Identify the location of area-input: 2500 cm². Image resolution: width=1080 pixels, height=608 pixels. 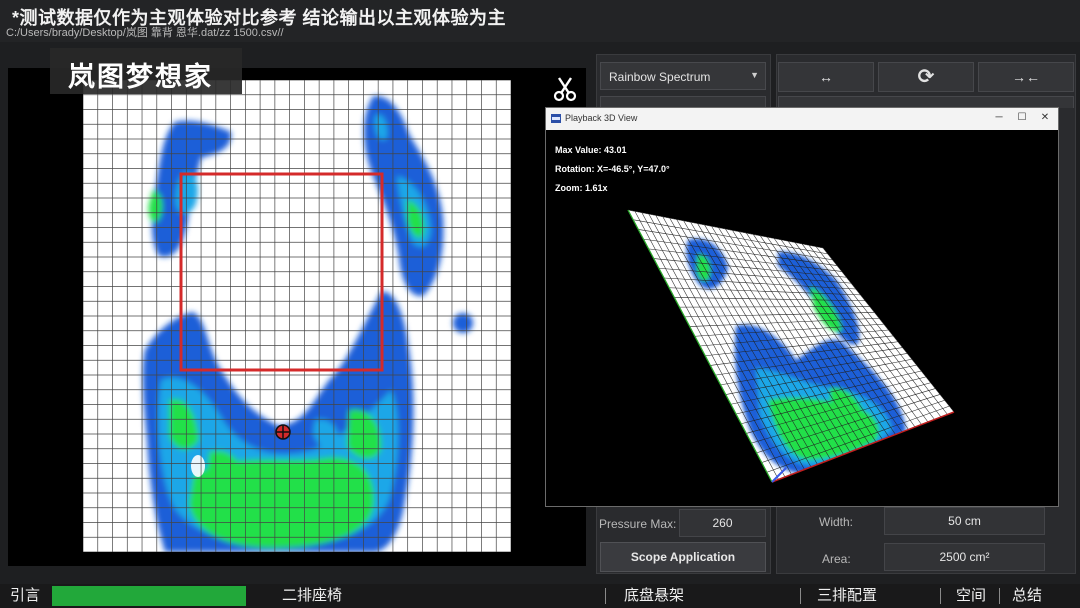
(964, 557).